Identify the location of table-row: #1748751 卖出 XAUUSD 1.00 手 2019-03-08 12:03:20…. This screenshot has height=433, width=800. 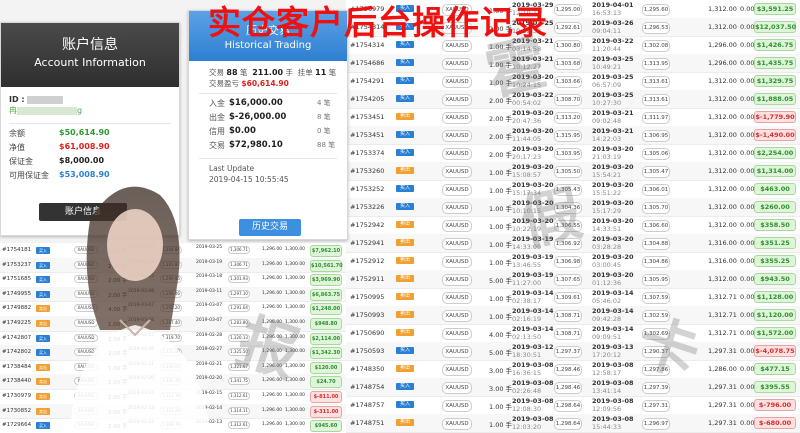
(573, 423).